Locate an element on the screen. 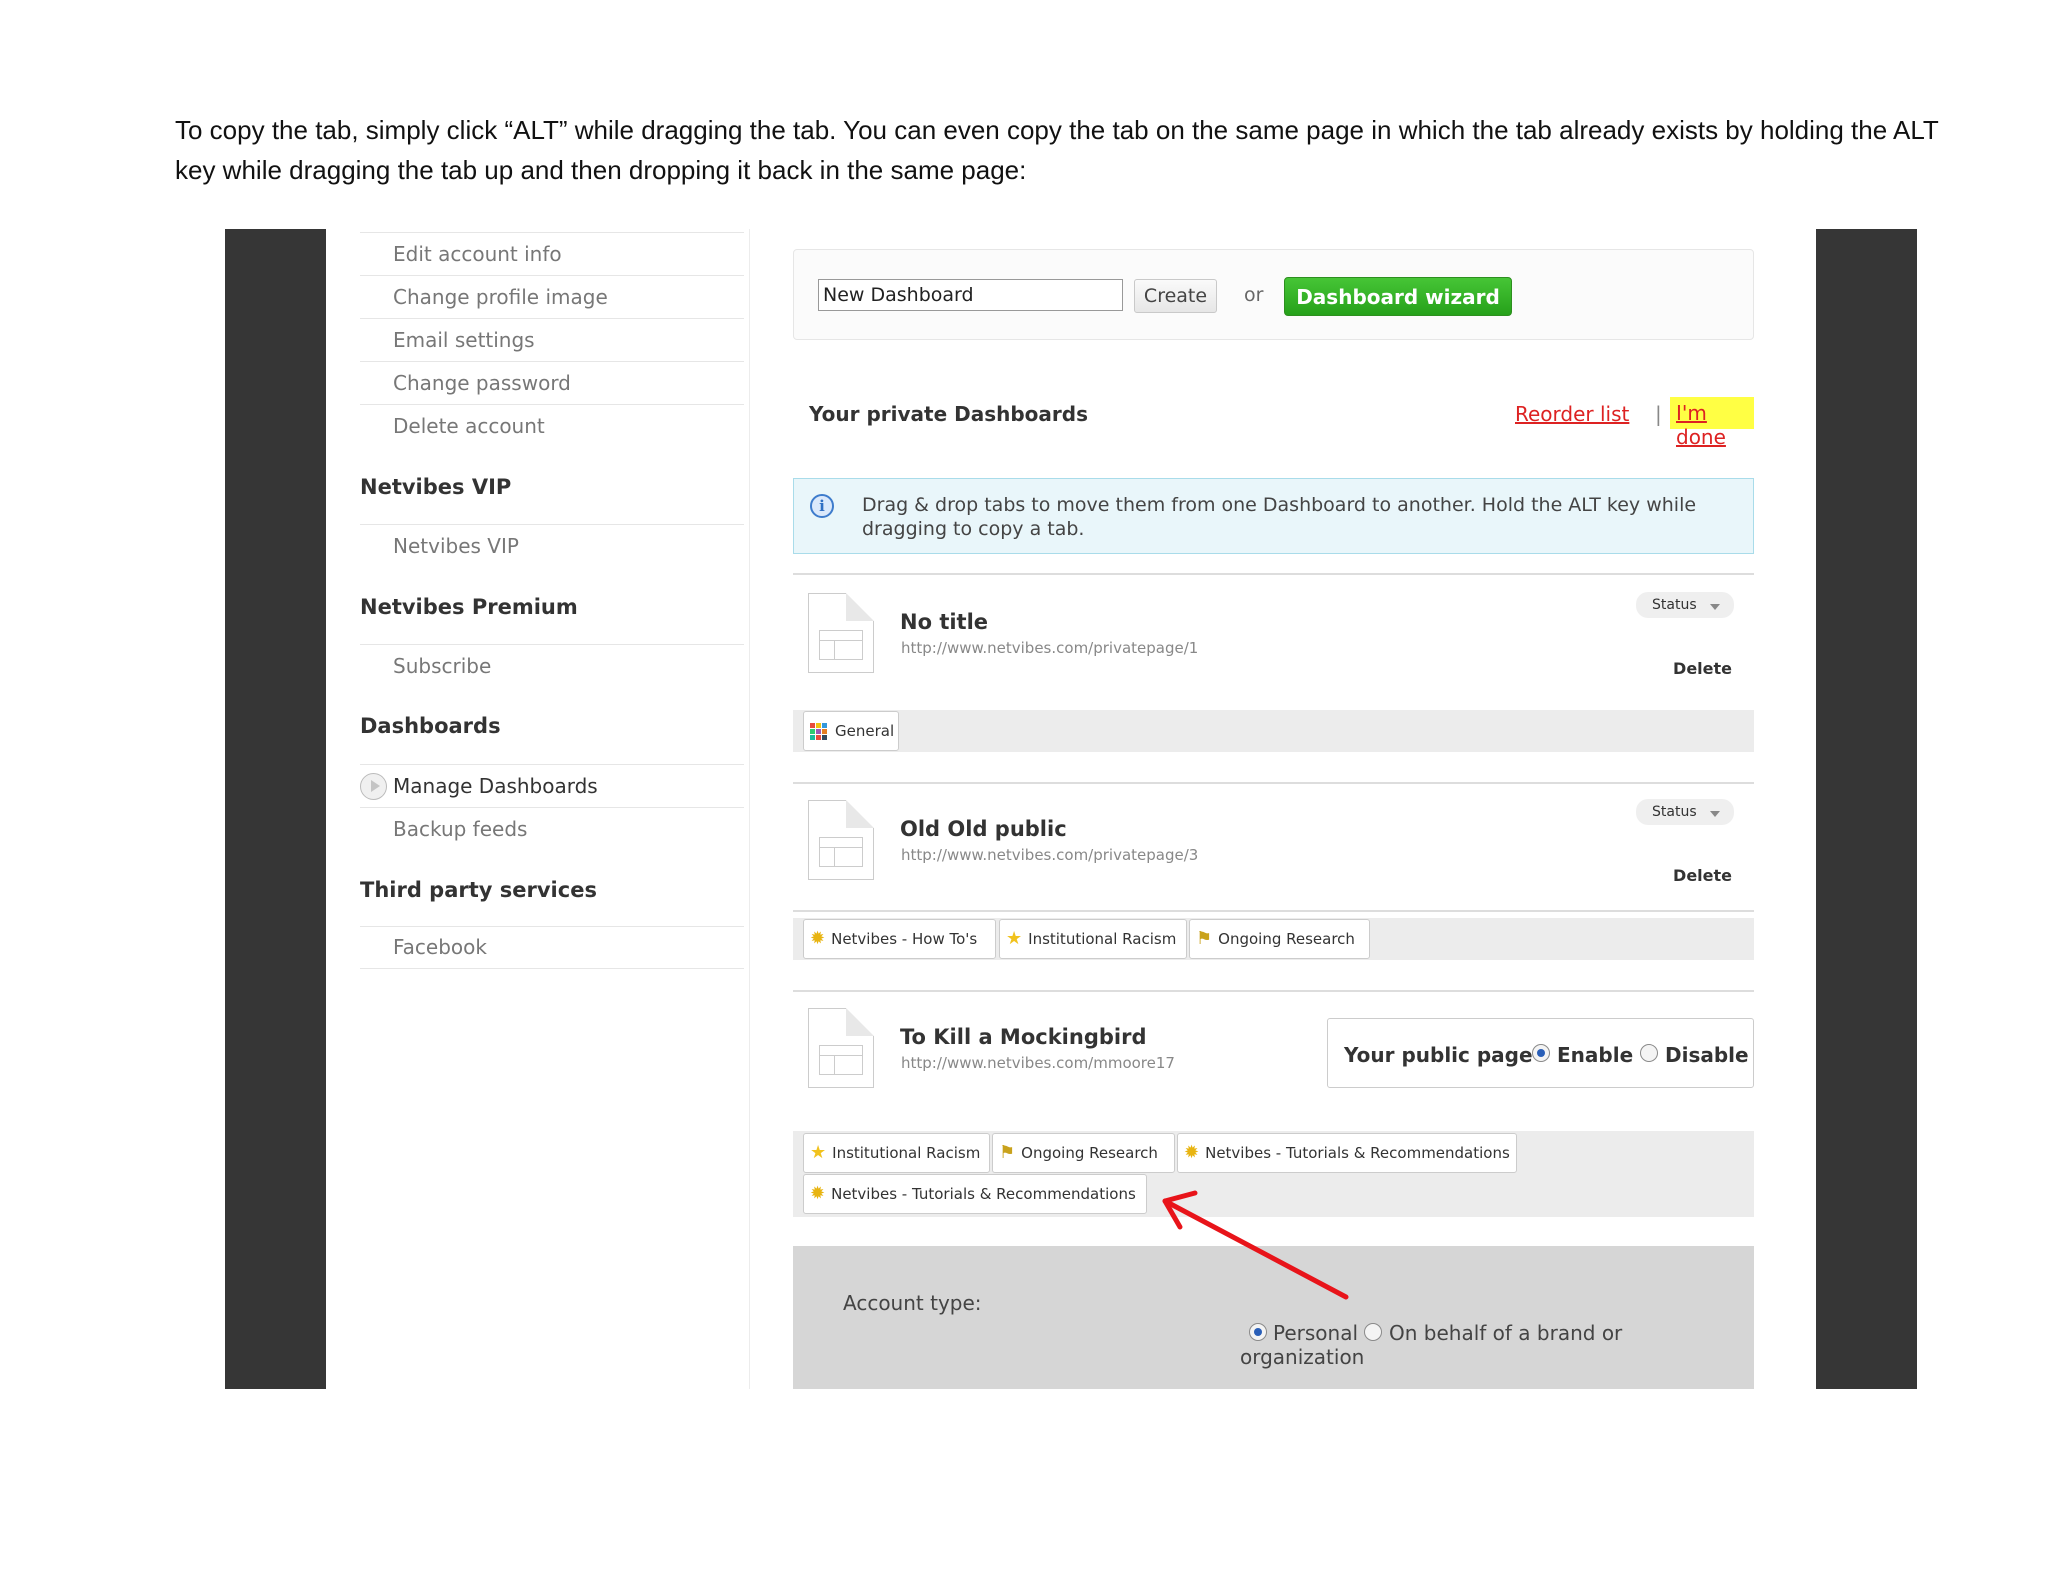 This screenshot has height=1582, width=2048. sidebar-heading-vip: Netvibes VIP is located at coordinates (436, 487).